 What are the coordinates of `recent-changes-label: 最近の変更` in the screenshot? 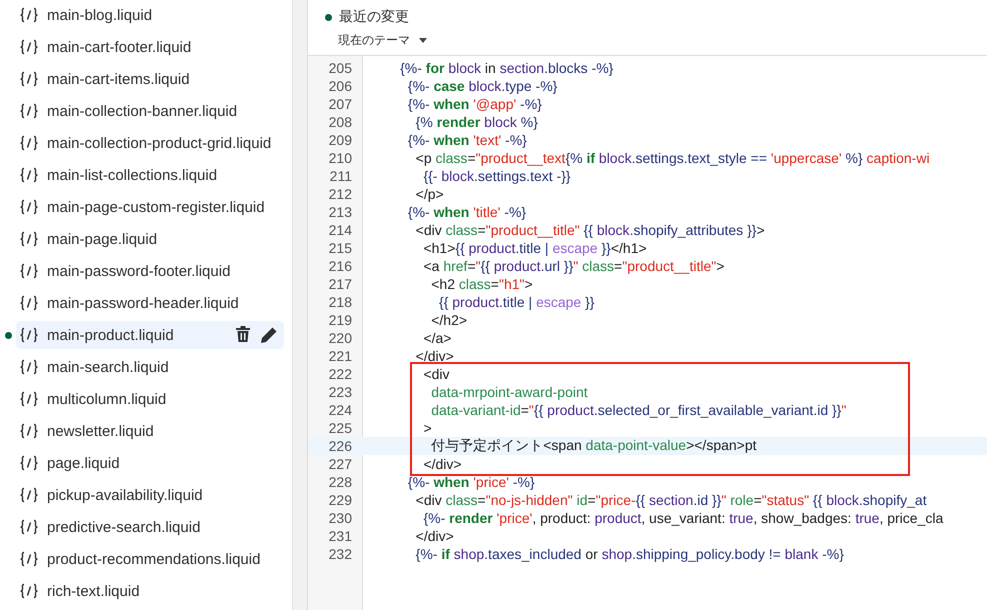 It's located at (374, 17).